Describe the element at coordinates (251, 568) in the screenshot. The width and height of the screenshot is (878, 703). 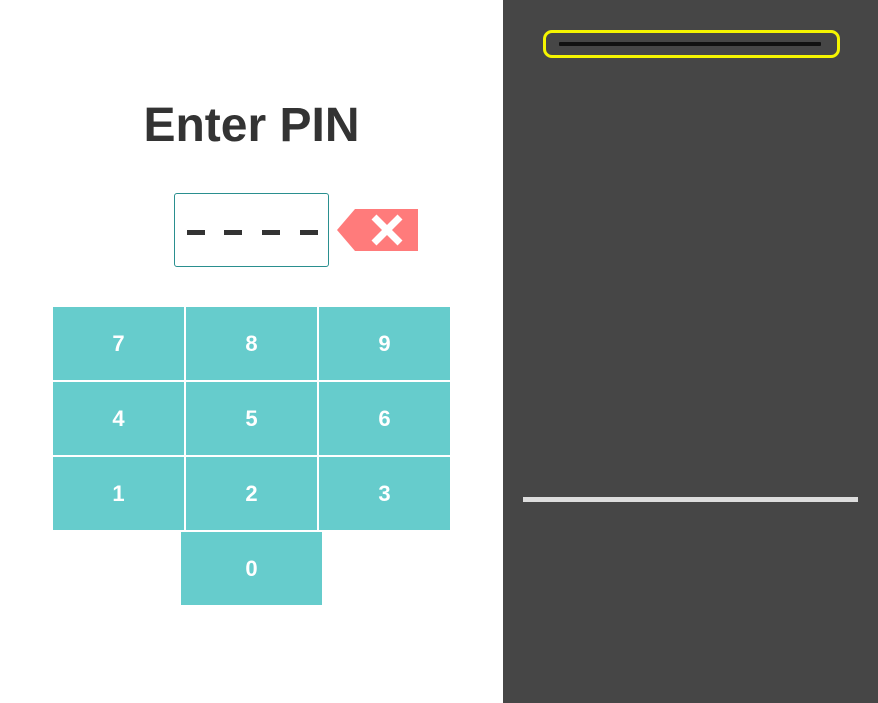
I see `key-0: 0` at that location.